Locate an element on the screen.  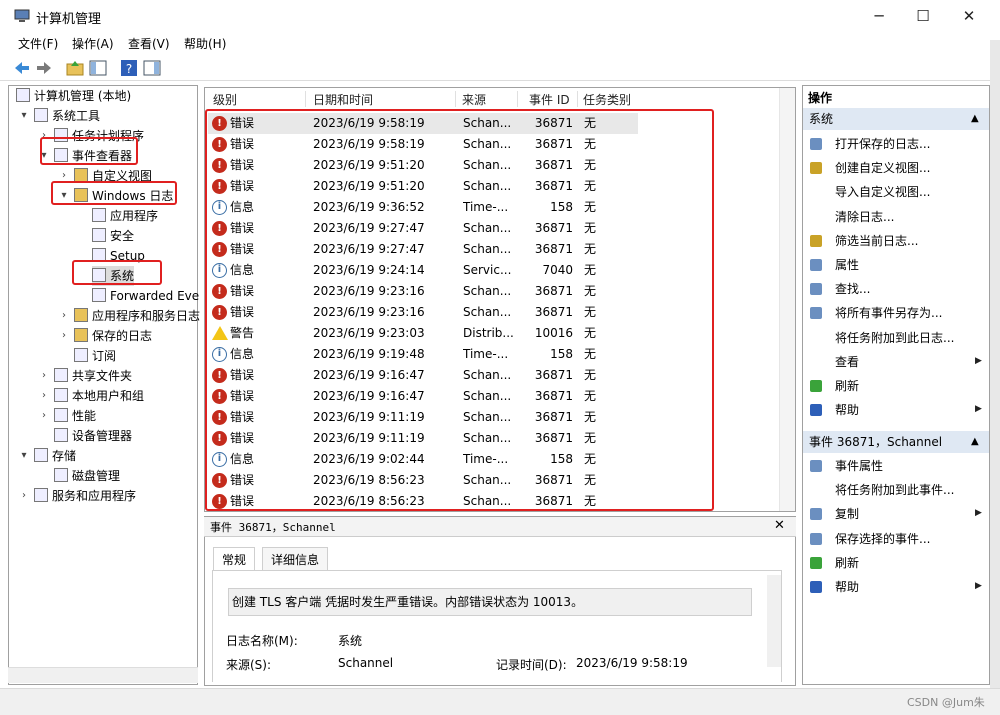
tree-performance: › 性能 is located at coordinates (69, 416).